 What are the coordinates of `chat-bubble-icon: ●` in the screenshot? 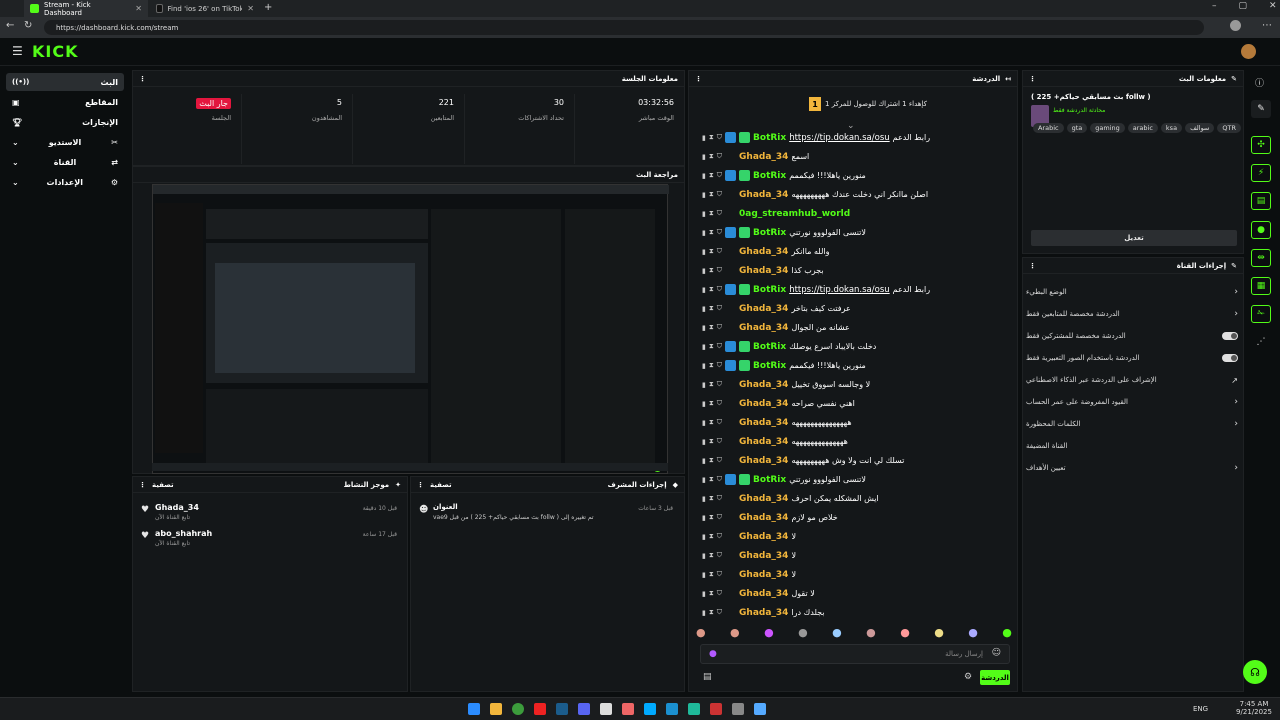 It's located at (1261, 230).